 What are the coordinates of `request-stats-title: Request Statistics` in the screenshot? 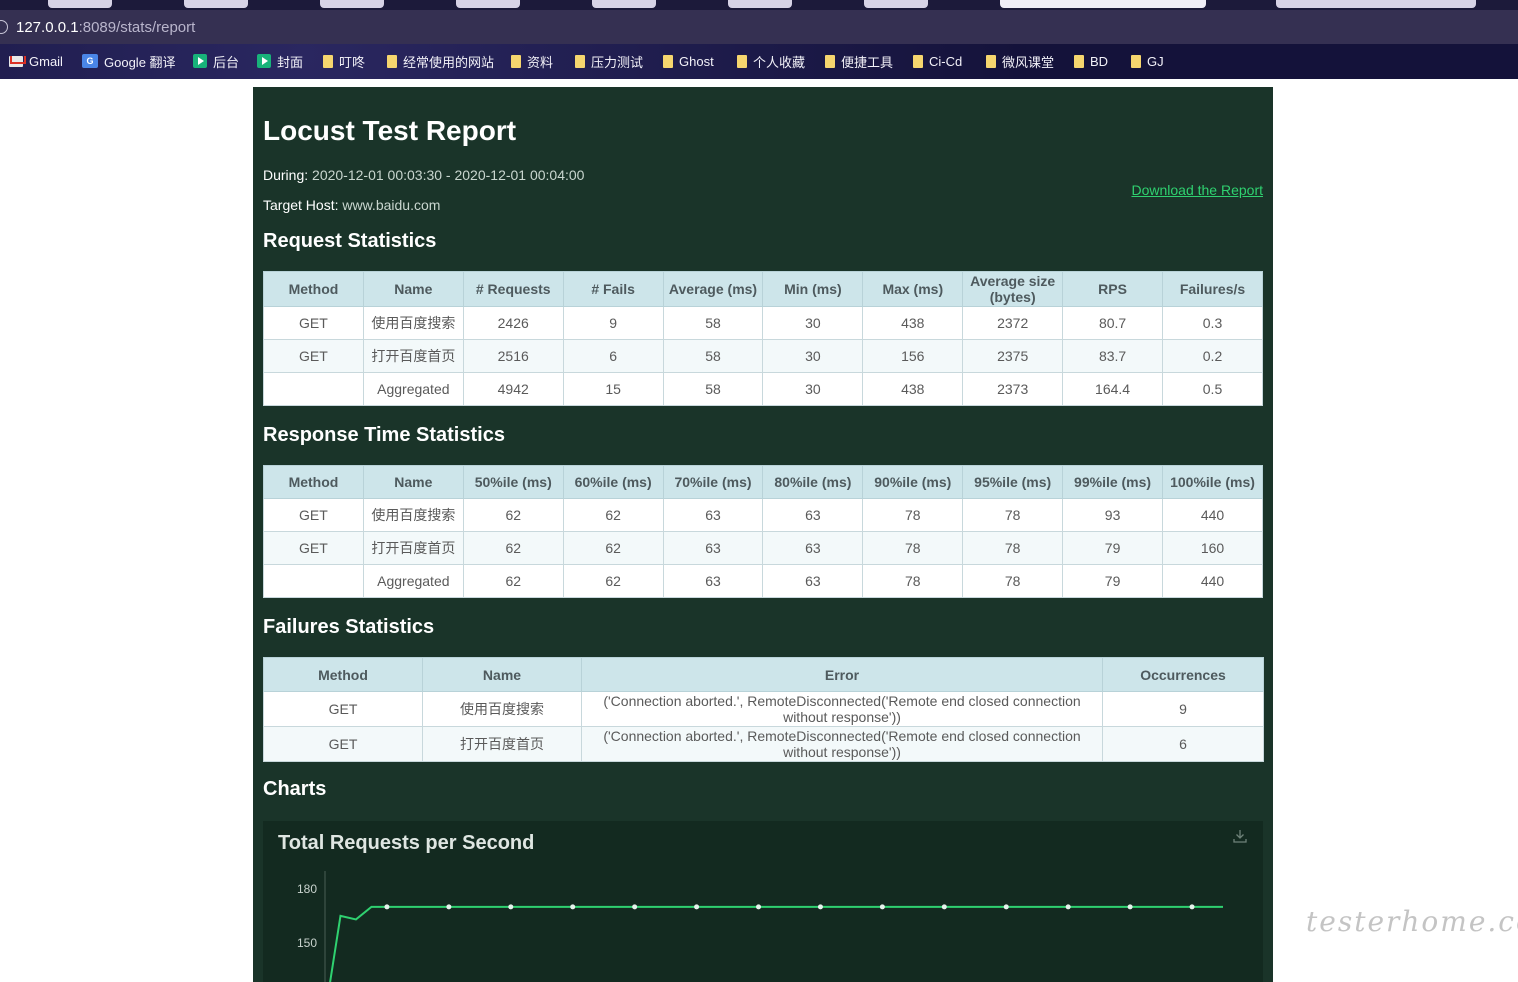 It's located at (350, 241).